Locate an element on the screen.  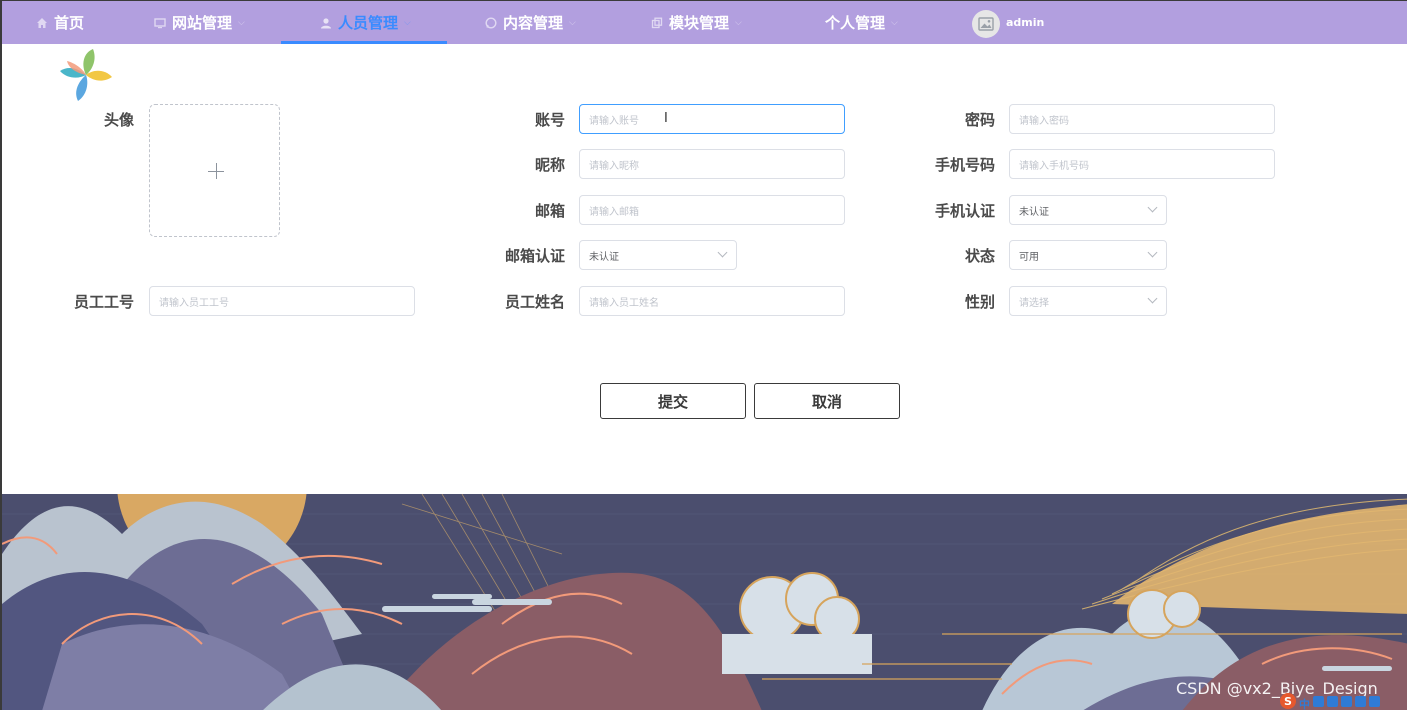
phone-verify-label: 手机认证 is located at coordinates (964, 210).